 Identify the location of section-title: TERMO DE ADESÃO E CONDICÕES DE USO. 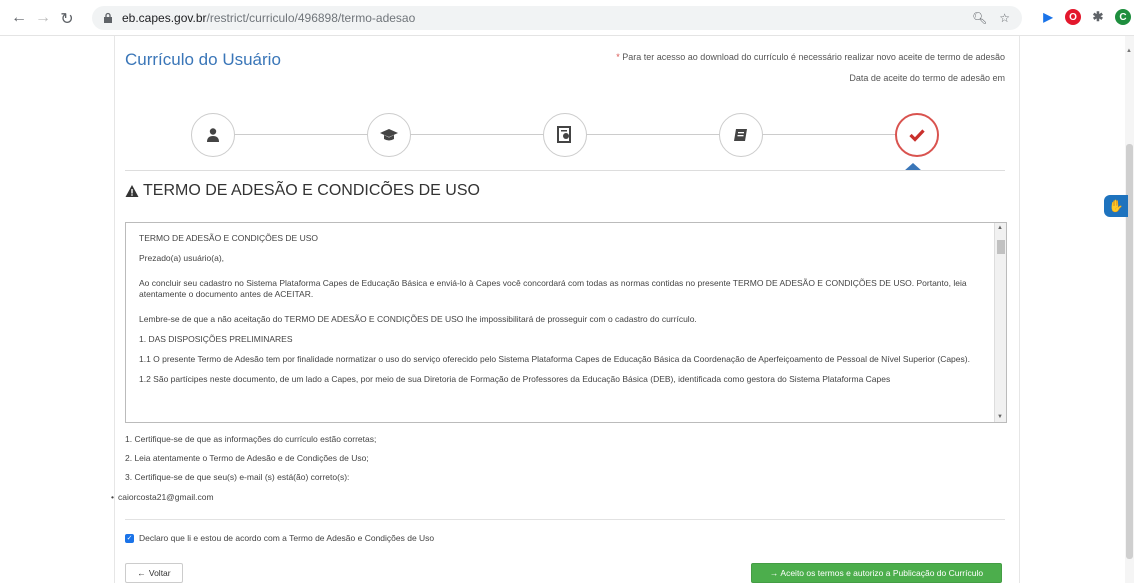
(302, 191).